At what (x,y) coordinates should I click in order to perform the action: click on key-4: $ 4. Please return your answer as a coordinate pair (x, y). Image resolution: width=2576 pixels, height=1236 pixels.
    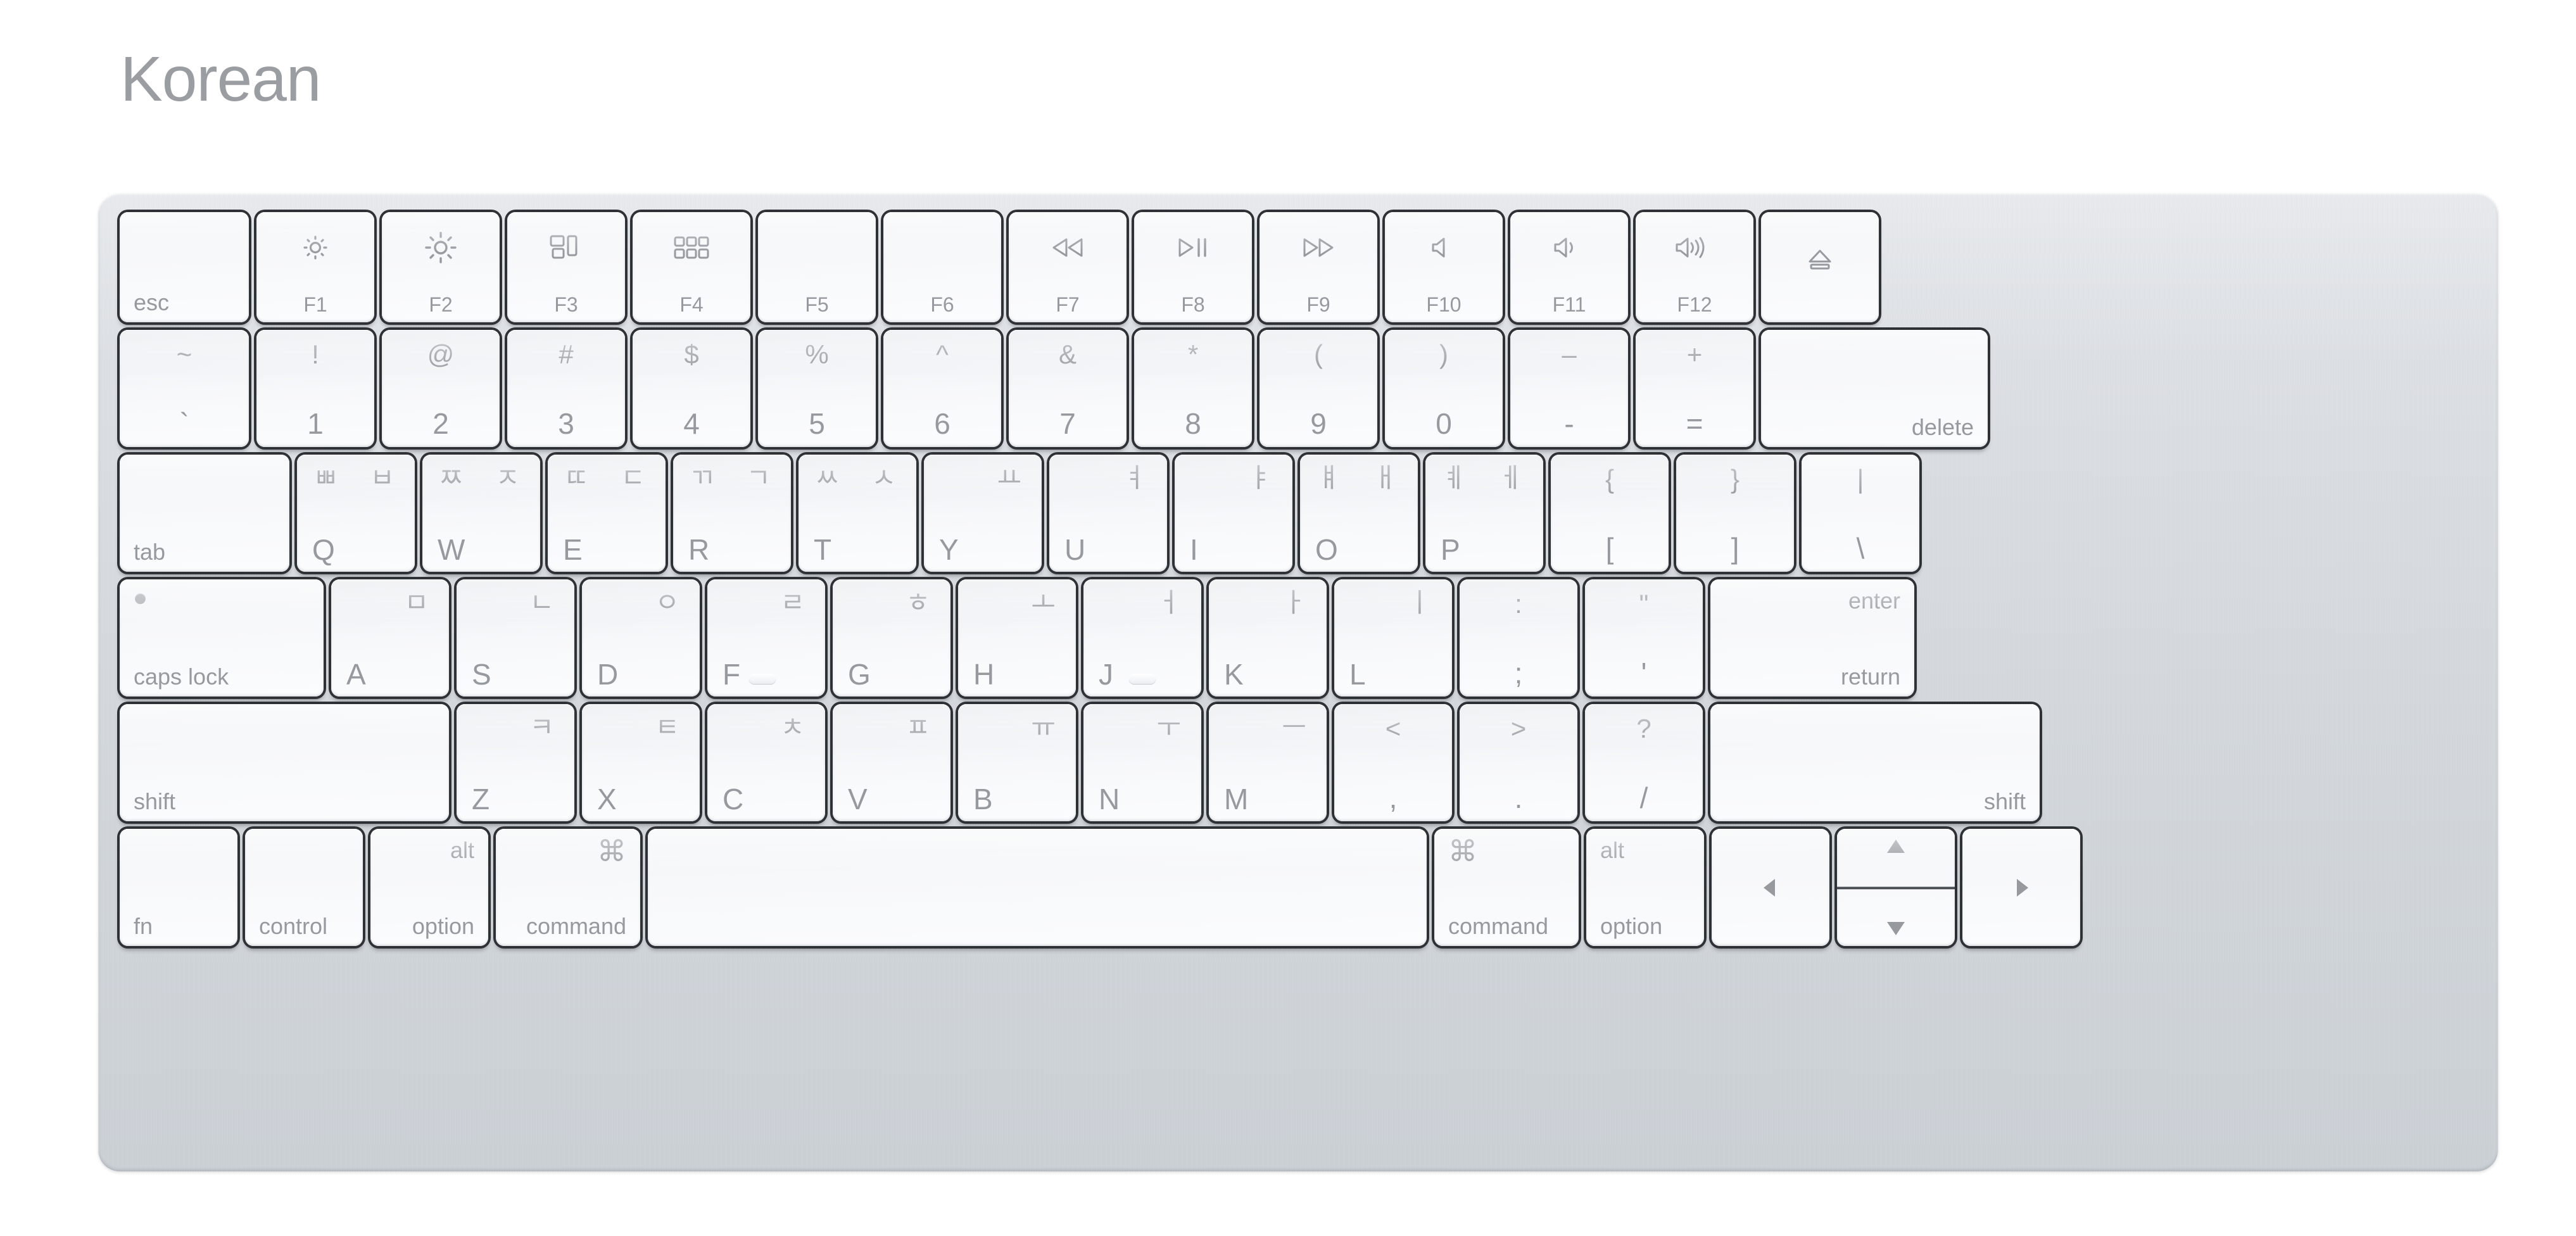
    Looking at the image, I should click on (691, 388).